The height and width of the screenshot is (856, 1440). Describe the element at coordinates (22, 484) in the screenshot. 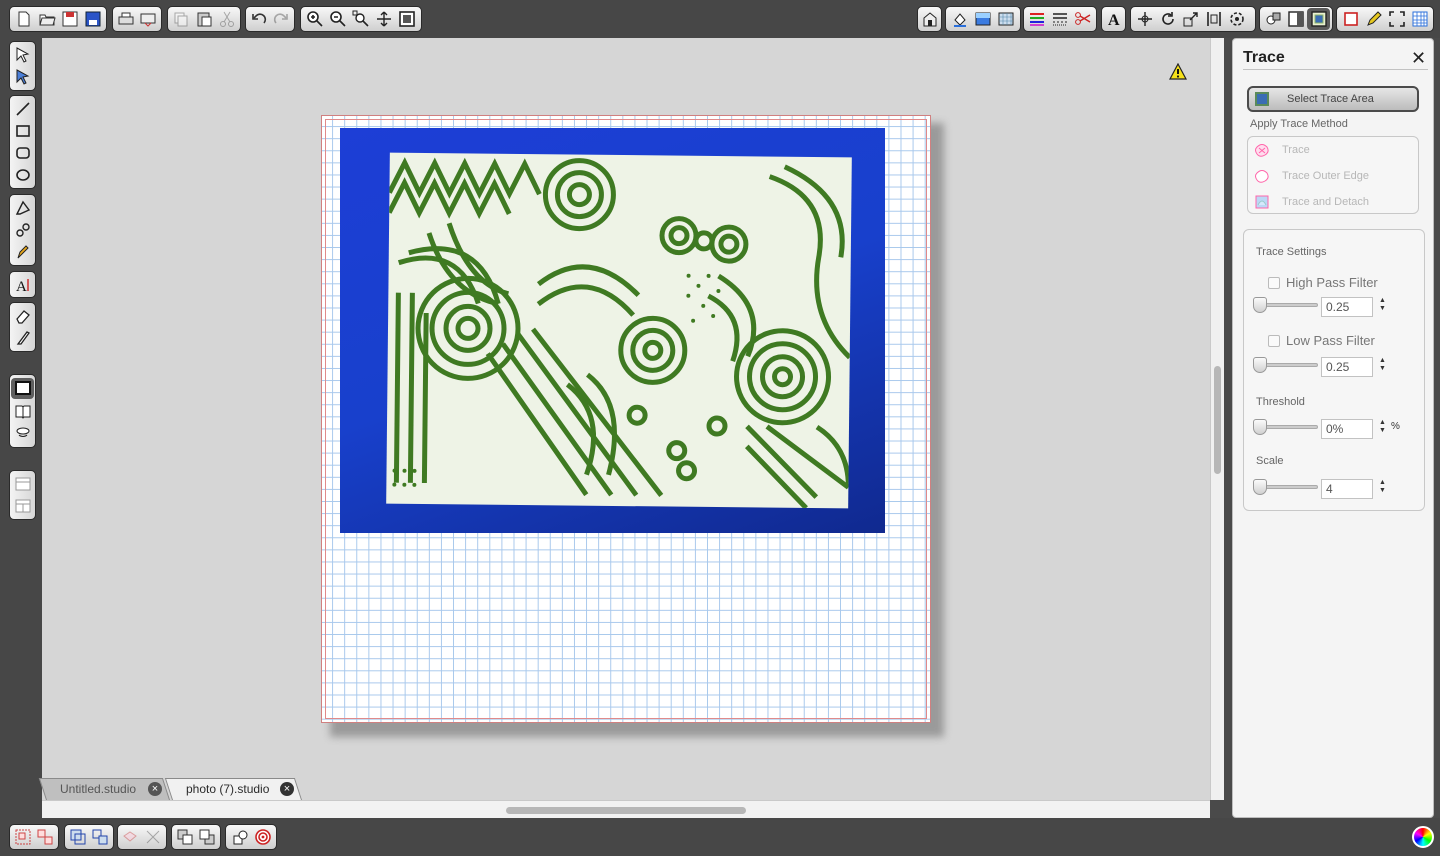

I see `single-view-icon` at that location.